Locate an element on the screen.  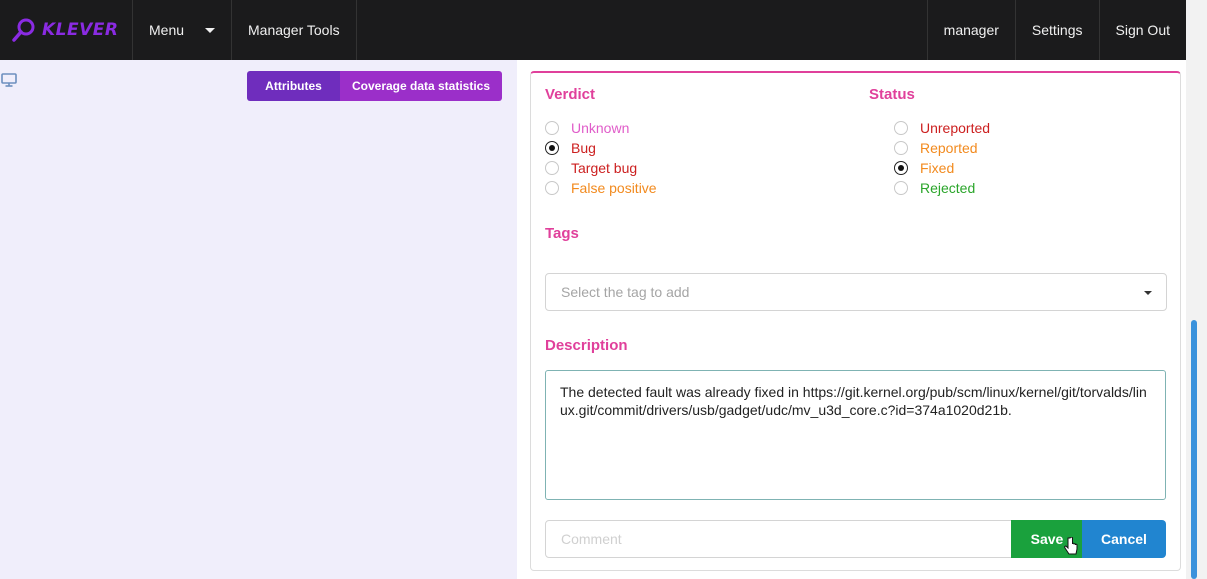
tab-attributes: Attributes is located at coordinates (293, 86).